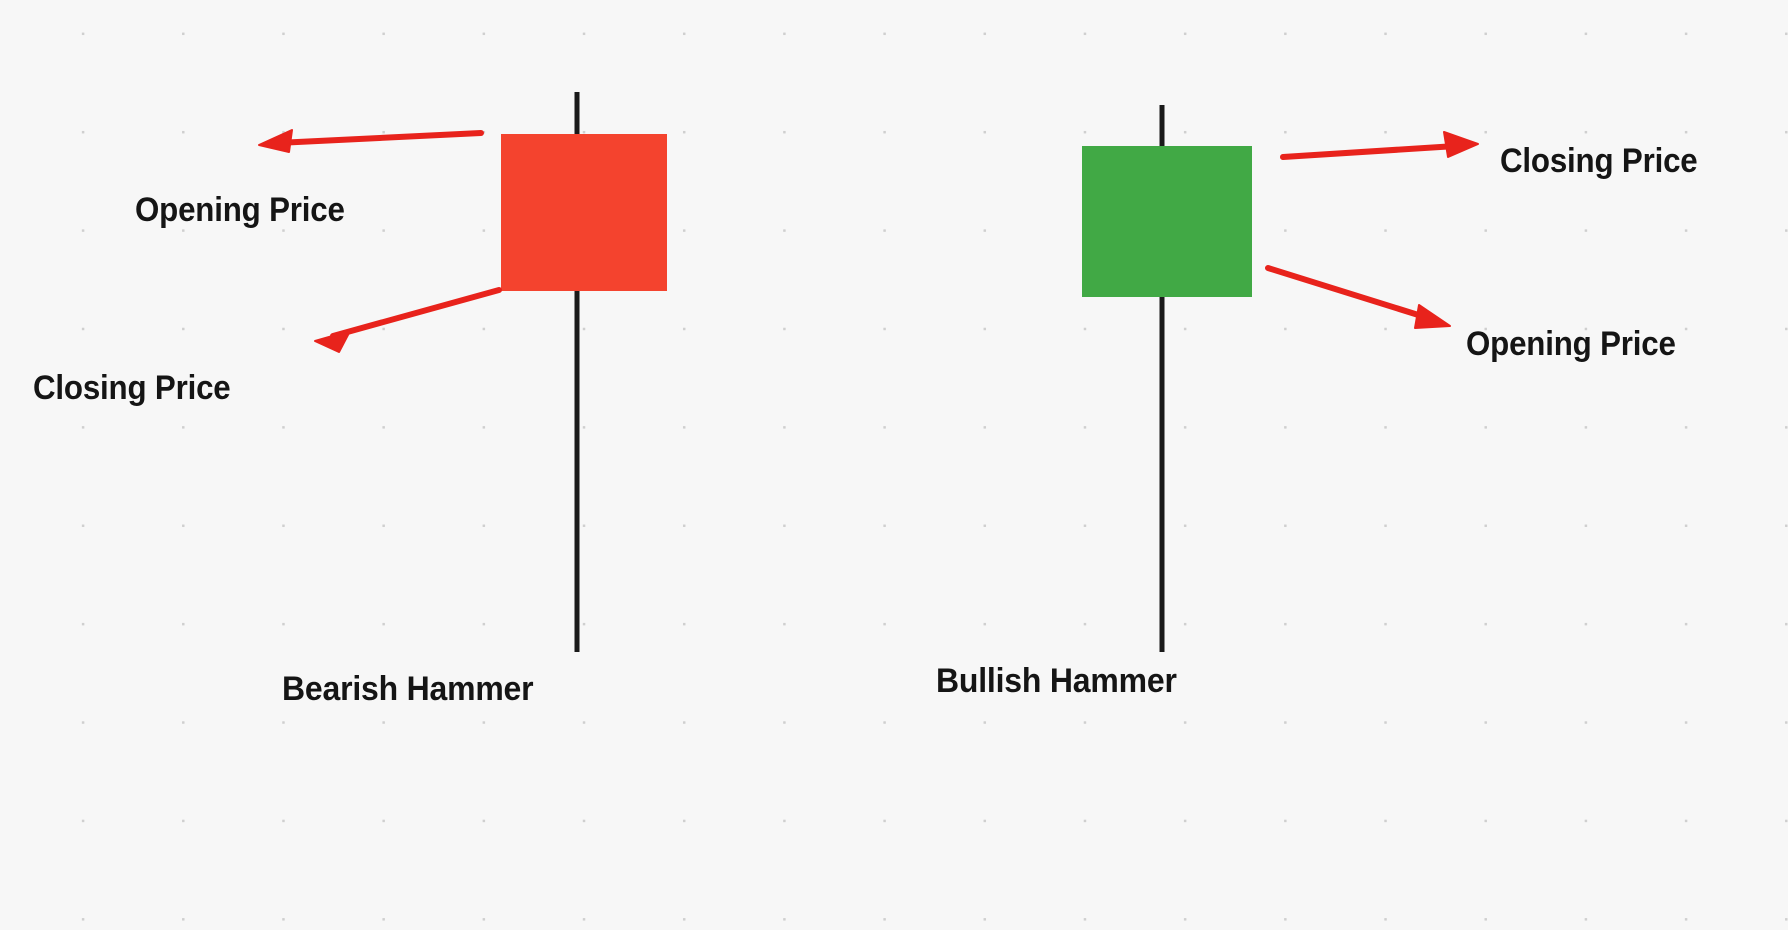 The height and width of the screenshot is (930, 1788). Describe the element at coordinates (1379, 145) in the screenshot. I see `arrow-bullish-closing-icon` at that location.